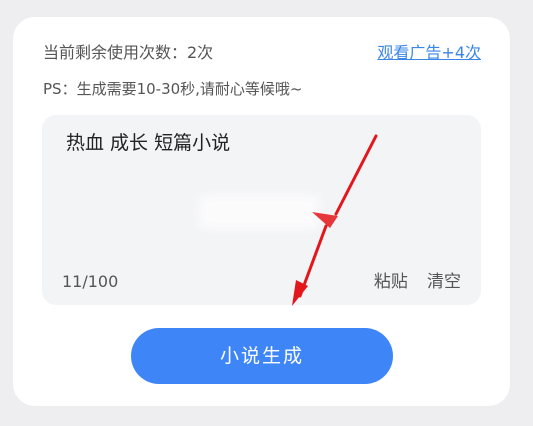 This screenshot has height=426, width=533. Describe the element at coordinates (391, 282) in the screenshot. I see `paste-button: 粘贴` at that location.